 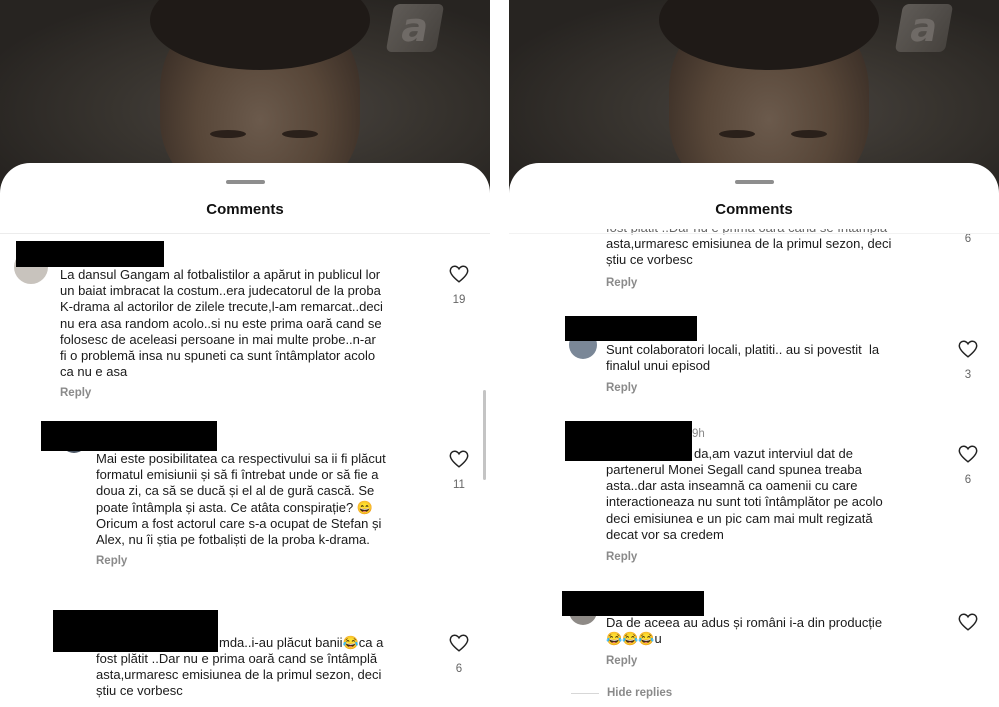 What do you see at coordinates (301, 642) in the screenshot?
I see `comment-text-first-line: mda..i-au plăcut banii😂ca a` at bounding box center [301, 642].